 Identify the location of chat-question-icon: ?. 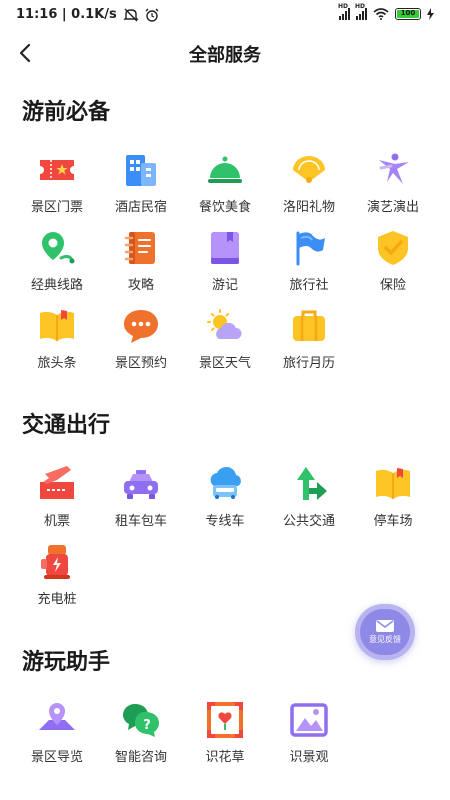
(141, 720).